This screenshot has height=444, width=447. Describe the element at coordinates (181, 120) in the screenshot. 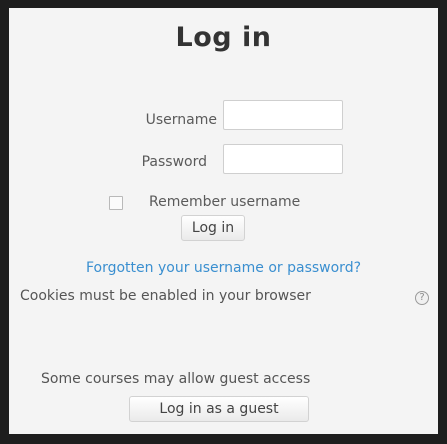

I see `username-label: Username` at that location.